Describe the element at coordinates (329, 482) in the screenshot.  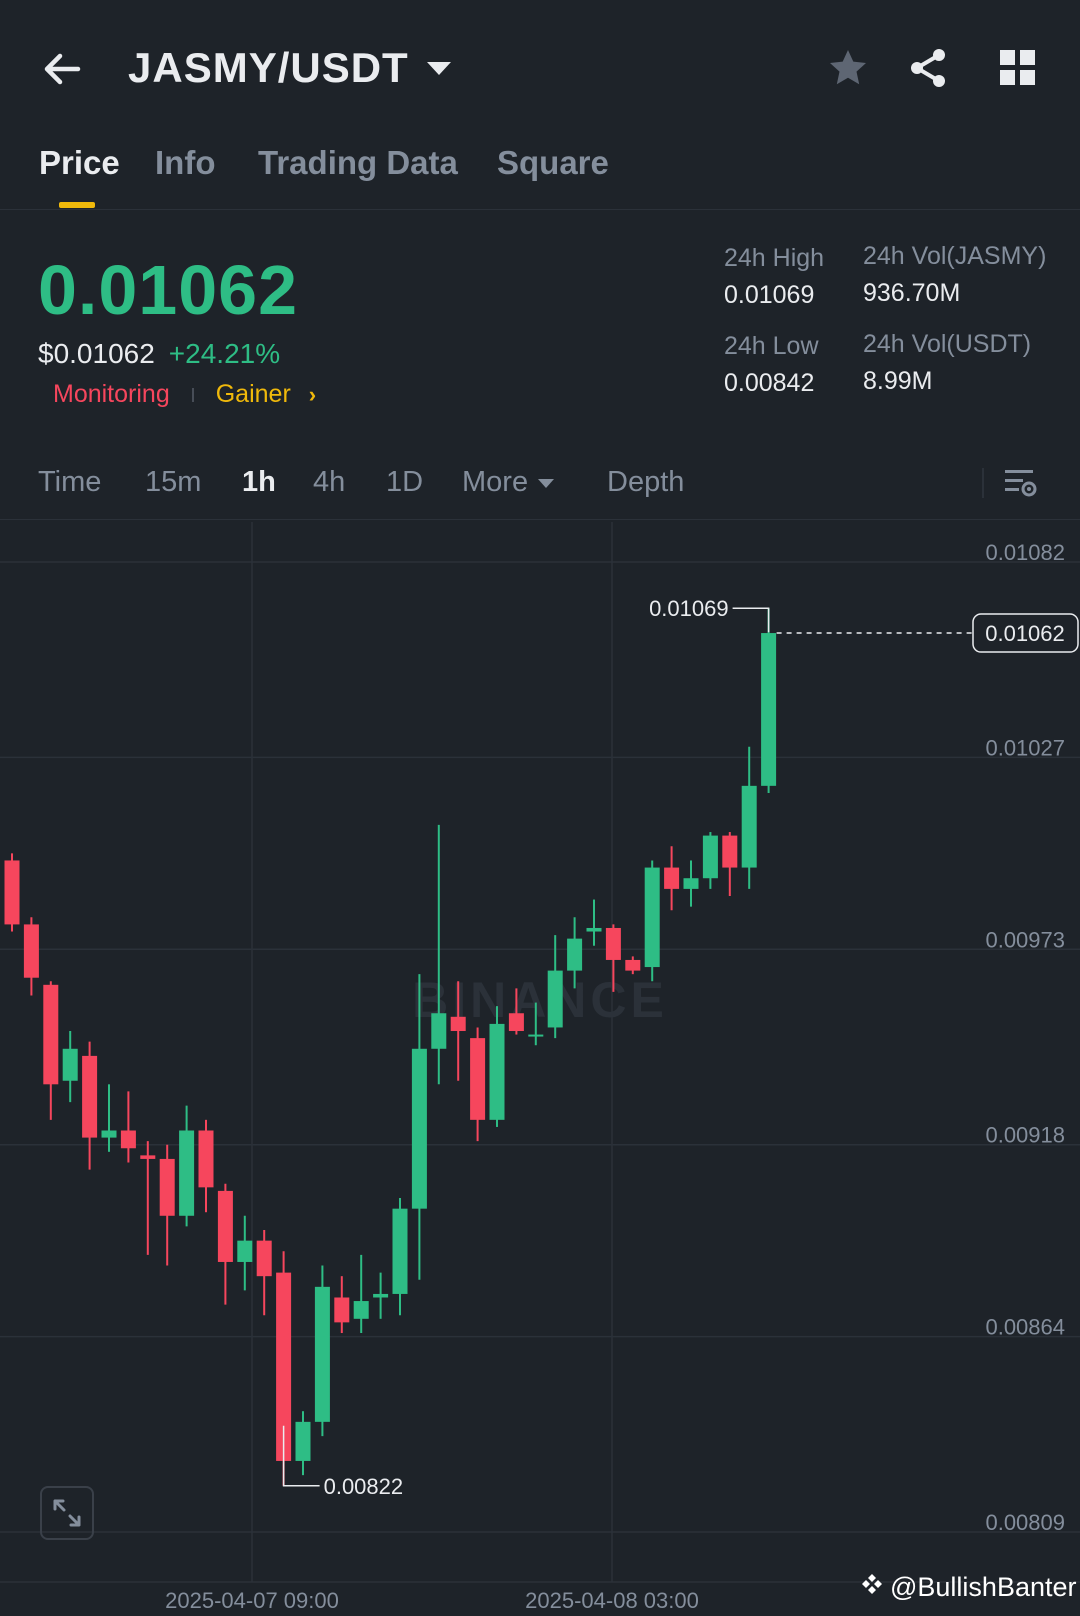
I see `interval-4h: 4h` at that location.